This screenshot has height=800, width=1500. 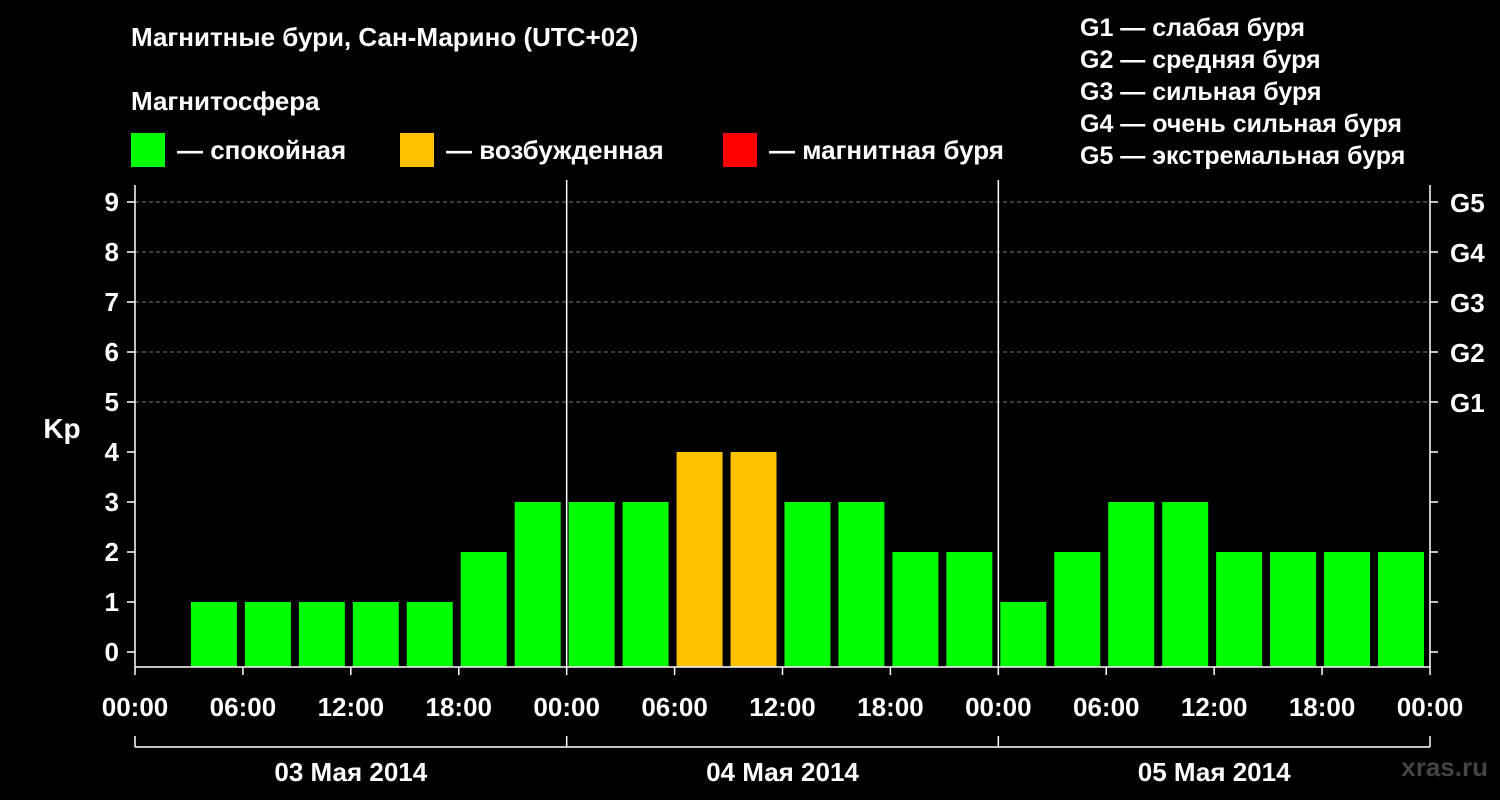 What do you see at coordinates (1467, 353) in the screenshot?
I see `storm-level-axis-label: G2` at bounding box center [1467, 353].